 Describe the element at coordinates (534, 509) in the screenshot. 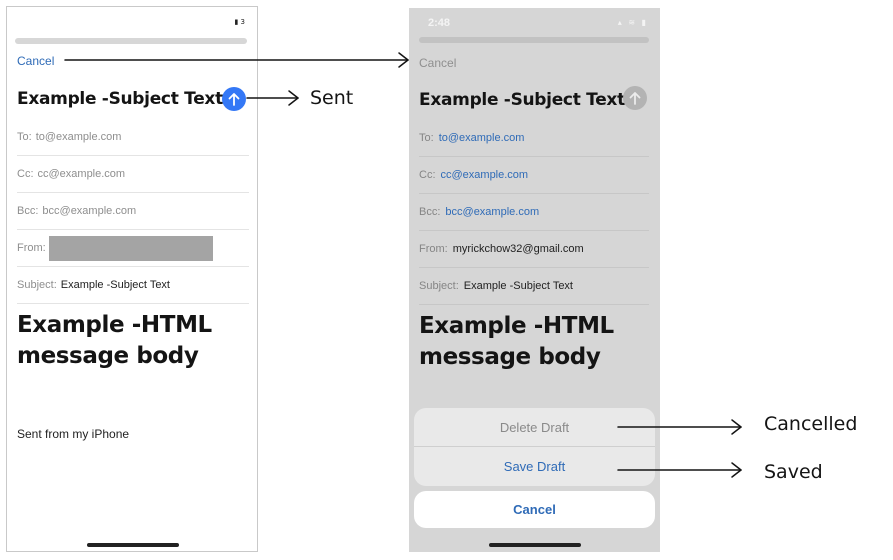

I see `action-sheet-cancel-button: Cancel` at that location.